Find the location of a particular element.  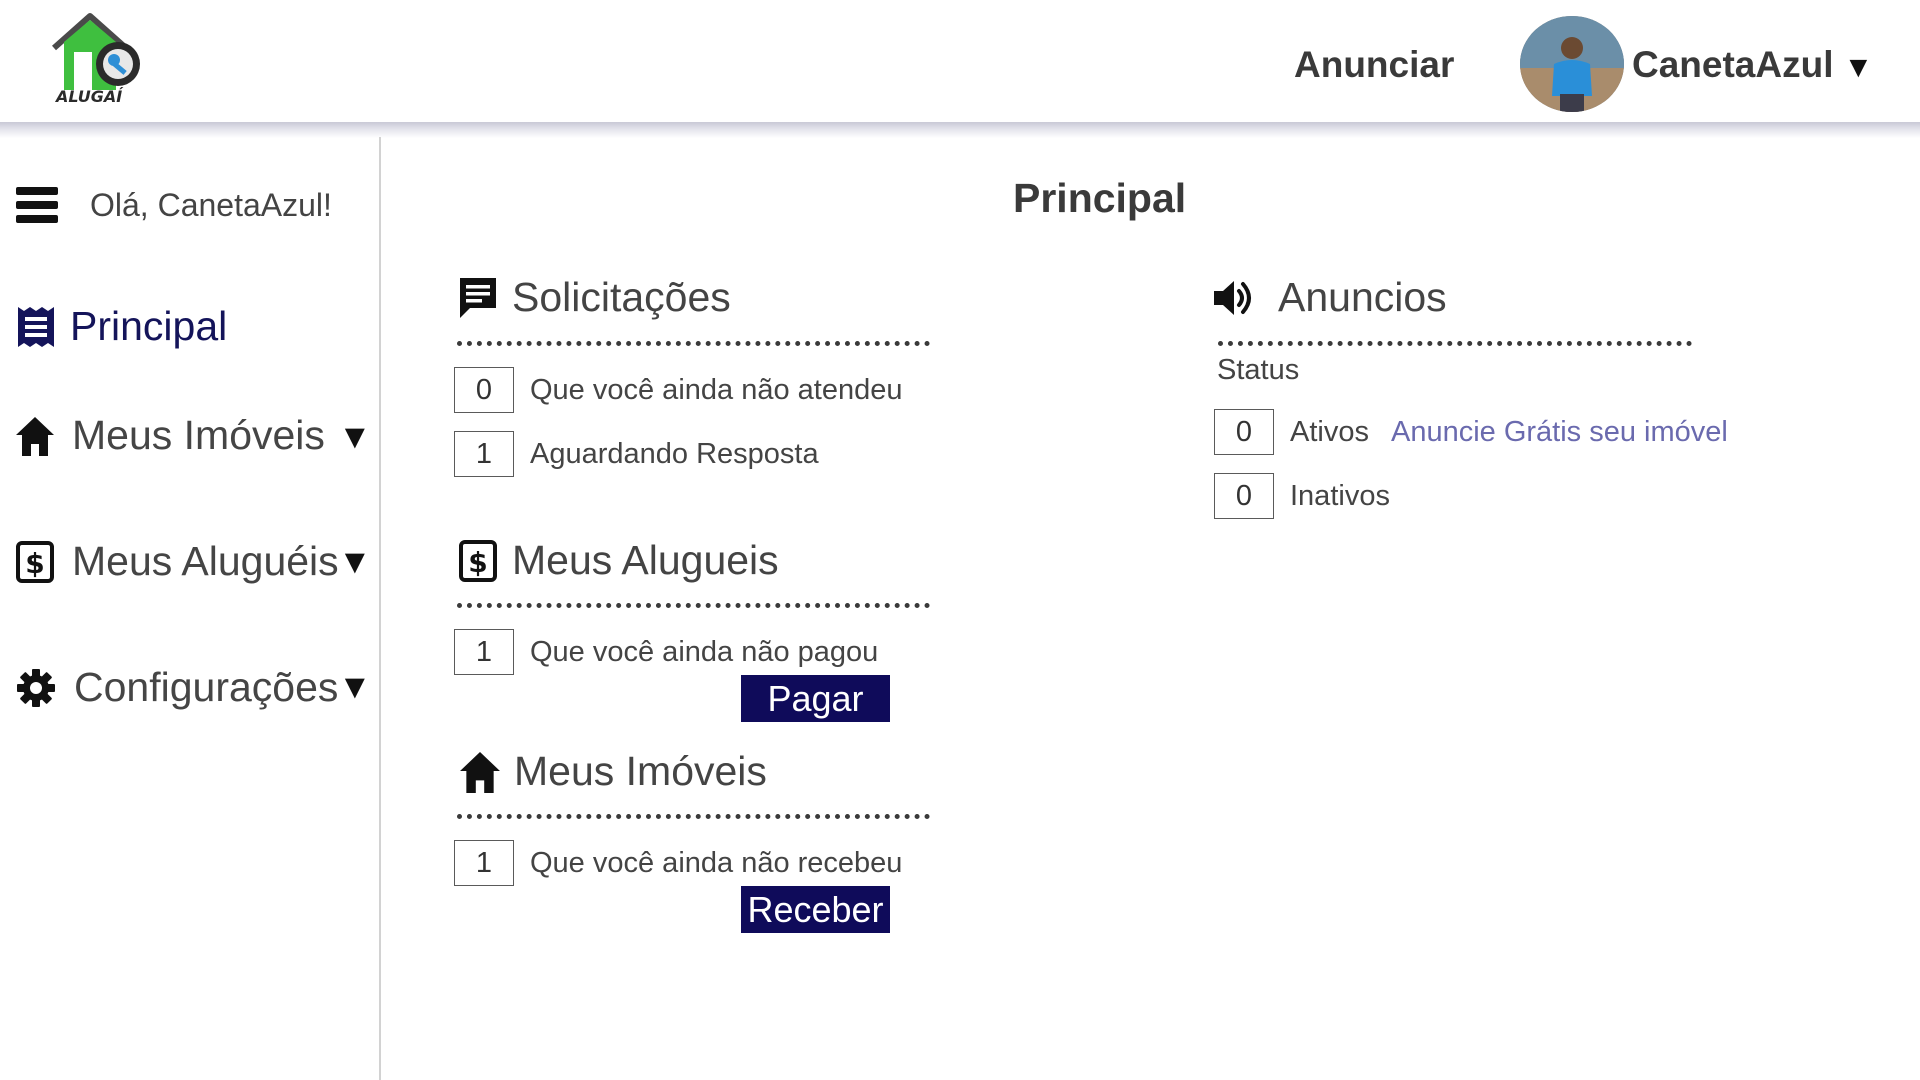

properties-section-header: Meus Imóveis is located at coordinates (613, 771).